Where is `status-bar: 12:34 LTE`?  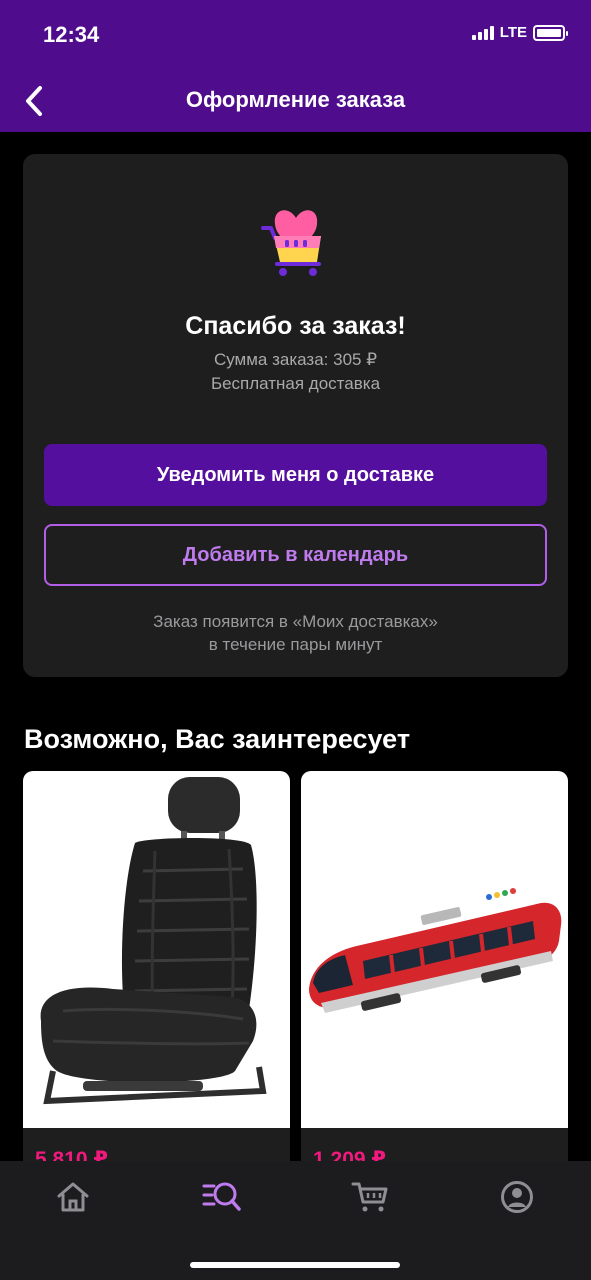
status-bar: 12:34 LTE is located at coordinates (295, 35).